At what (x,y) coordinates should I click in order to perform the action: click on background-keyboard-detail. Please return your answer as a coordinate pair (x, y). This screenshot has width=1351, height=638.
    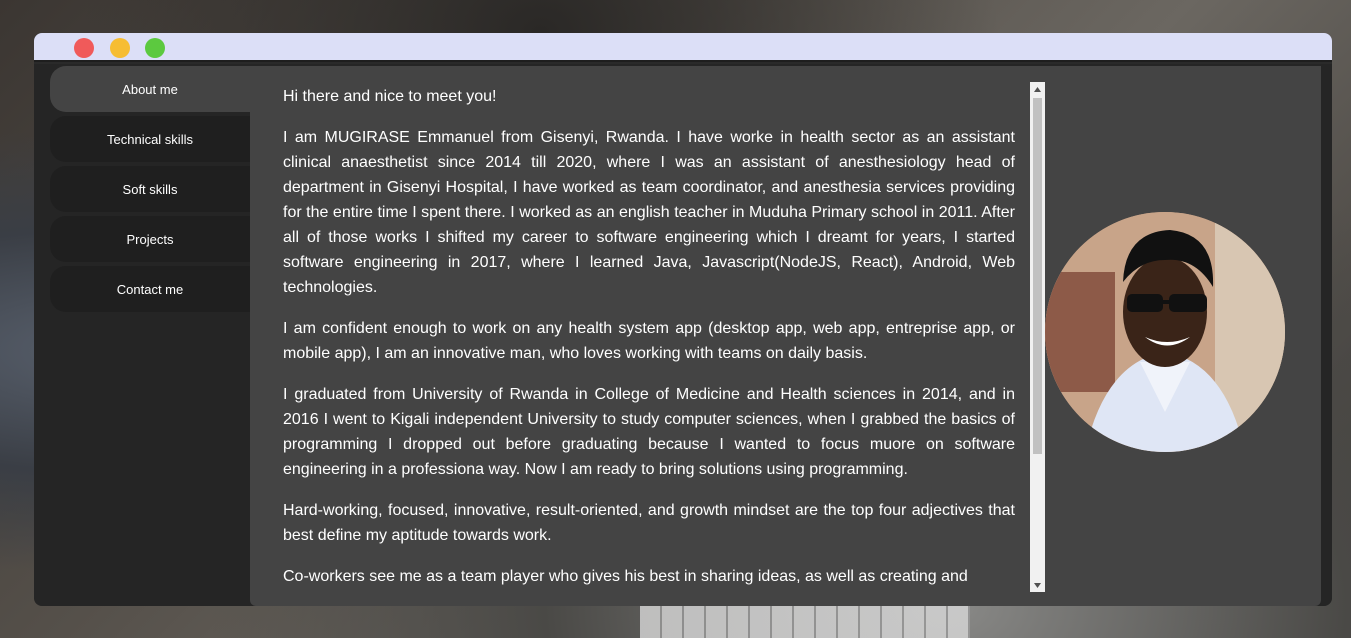
    Looking at the image, I should click on (805, 621).